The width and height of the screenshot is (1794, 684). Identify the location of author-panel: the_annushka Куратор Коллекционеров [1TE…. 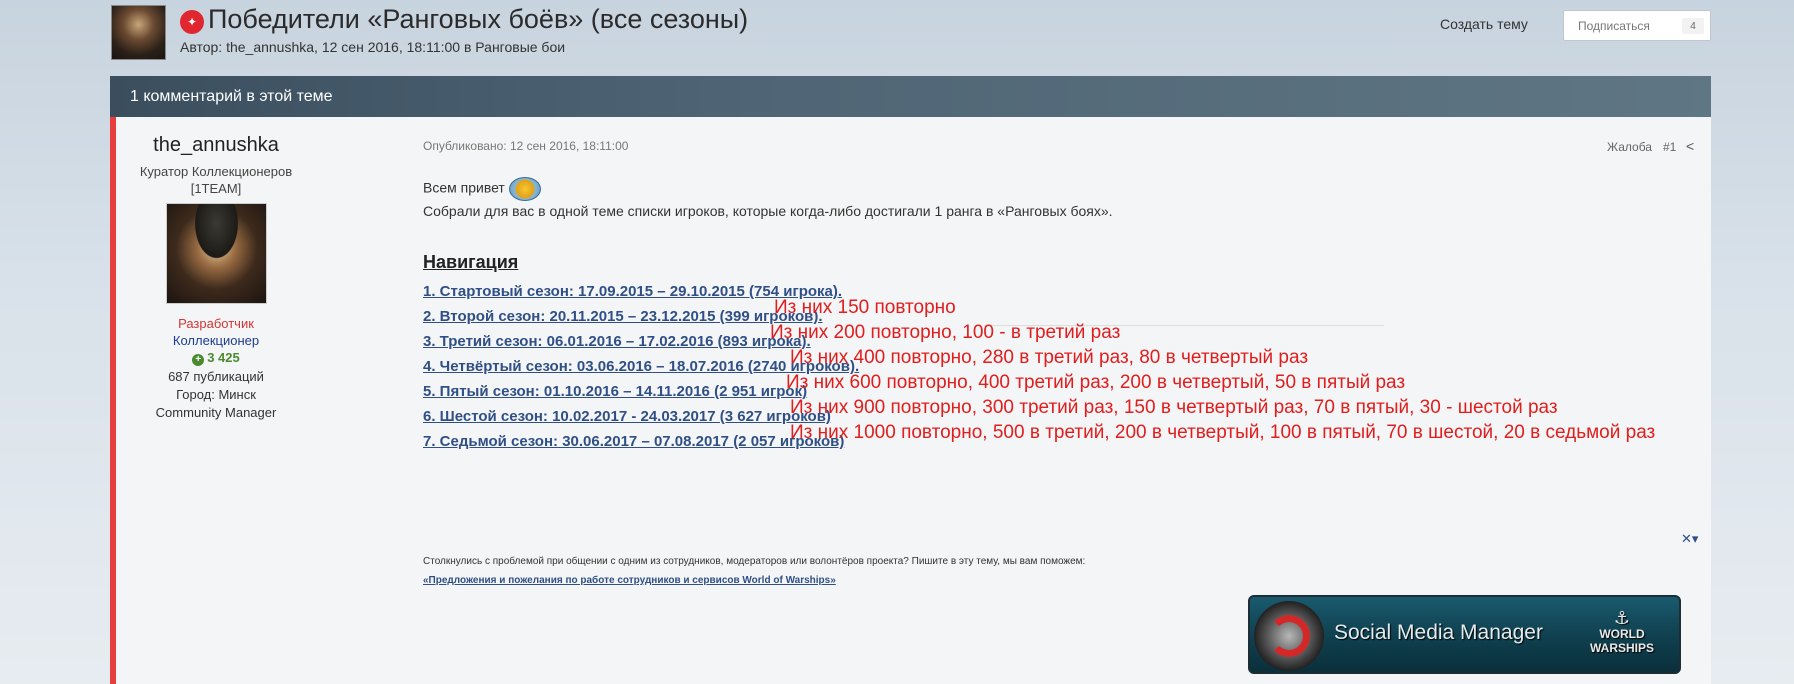
(216, 269).